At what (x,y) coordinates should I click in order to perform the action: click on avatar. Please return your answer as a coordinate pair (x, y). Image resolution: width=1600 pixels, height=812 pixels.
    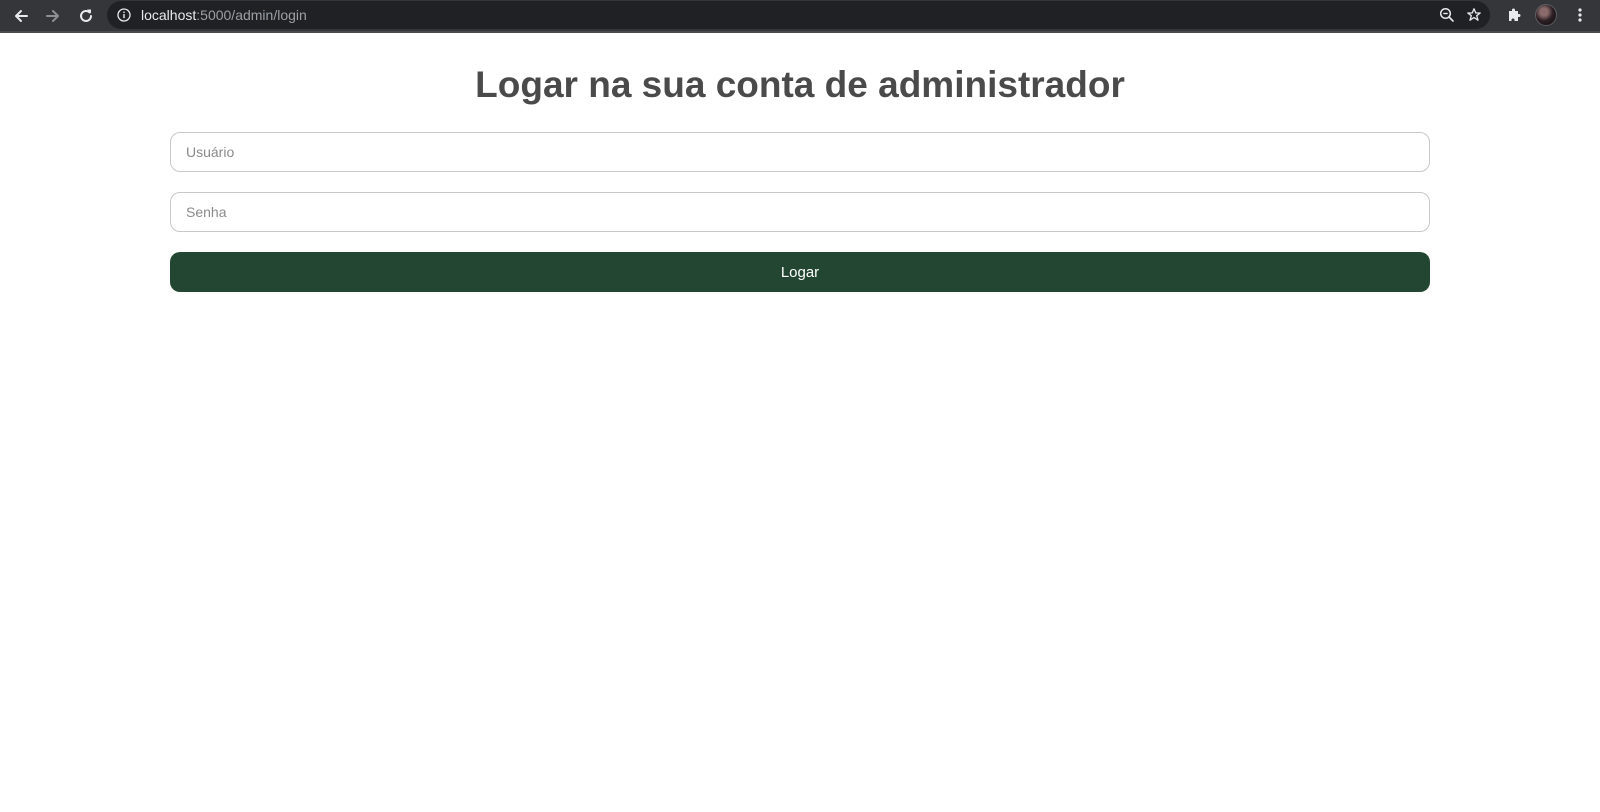
    Looking at the image, I should click on (1546, 15).